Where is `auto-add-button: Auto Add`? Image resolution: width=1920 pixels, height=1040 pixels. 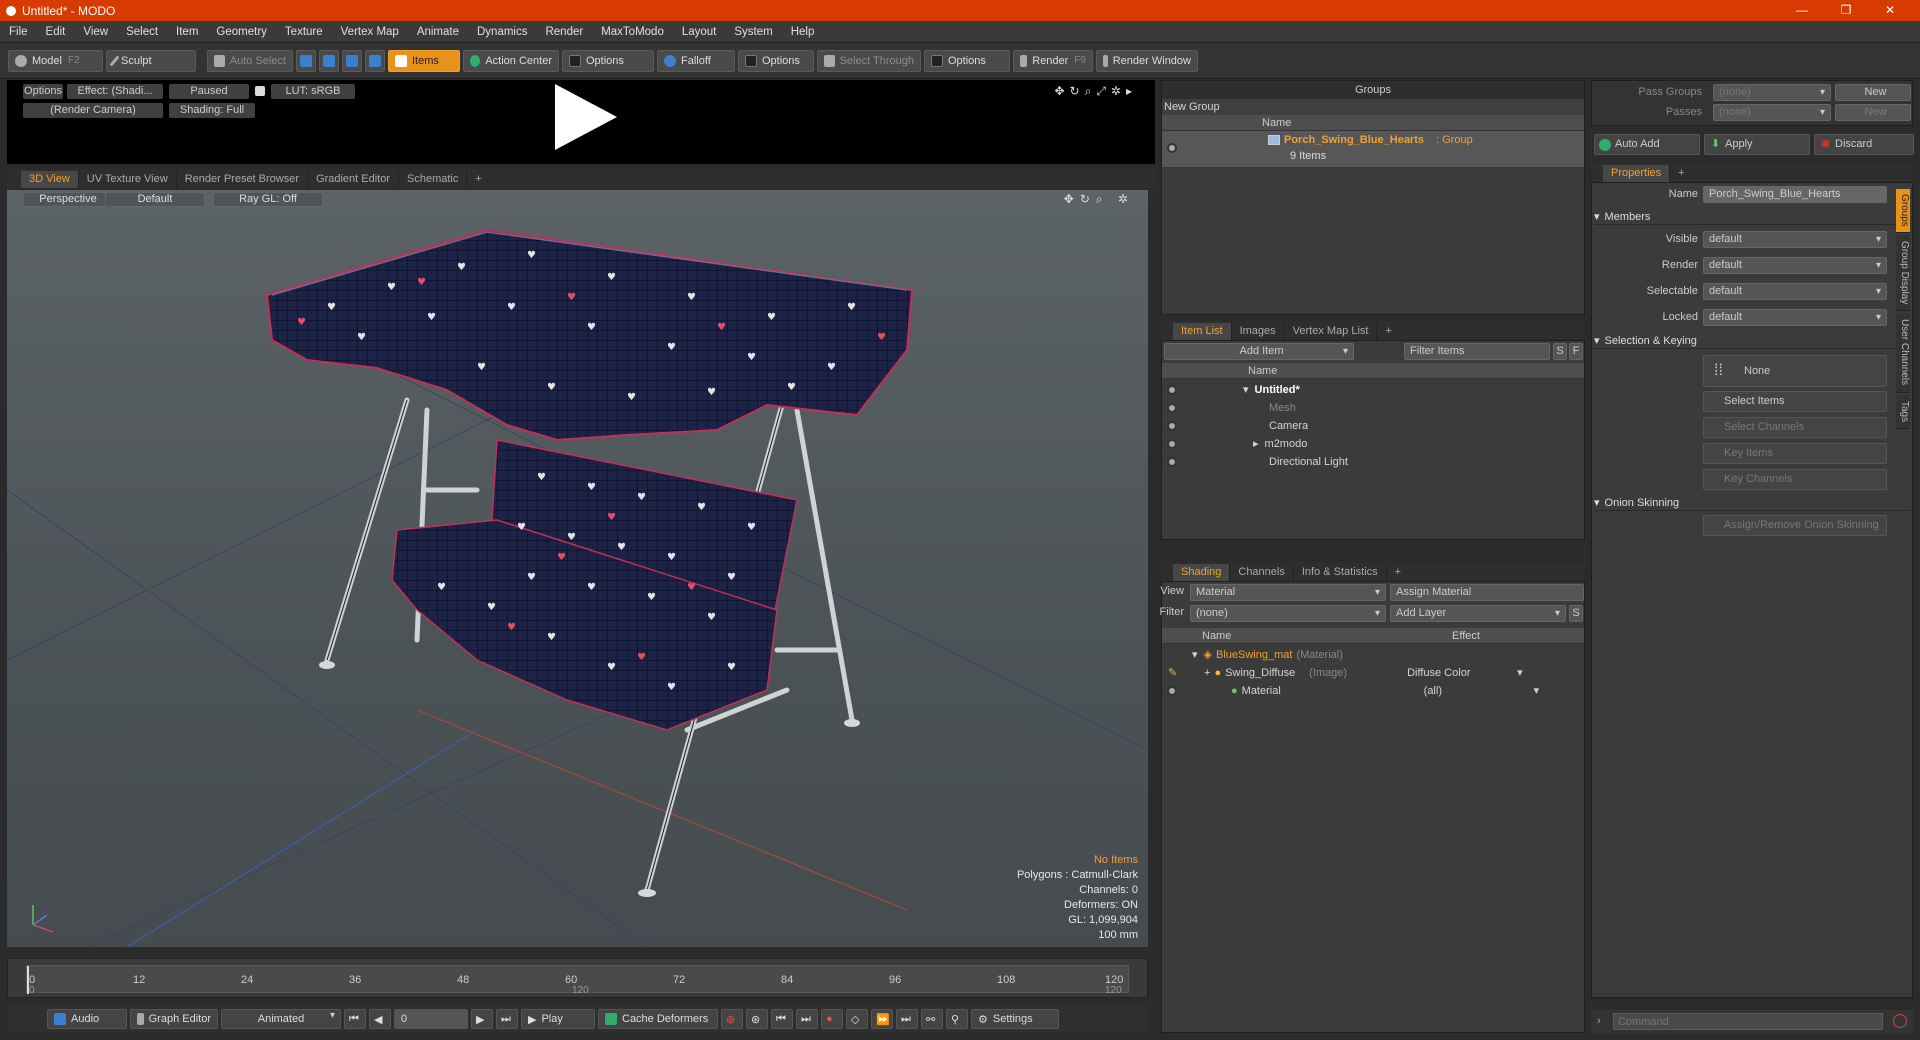 auto-add-button: Auto Add is located at coordinates (1647, 144).